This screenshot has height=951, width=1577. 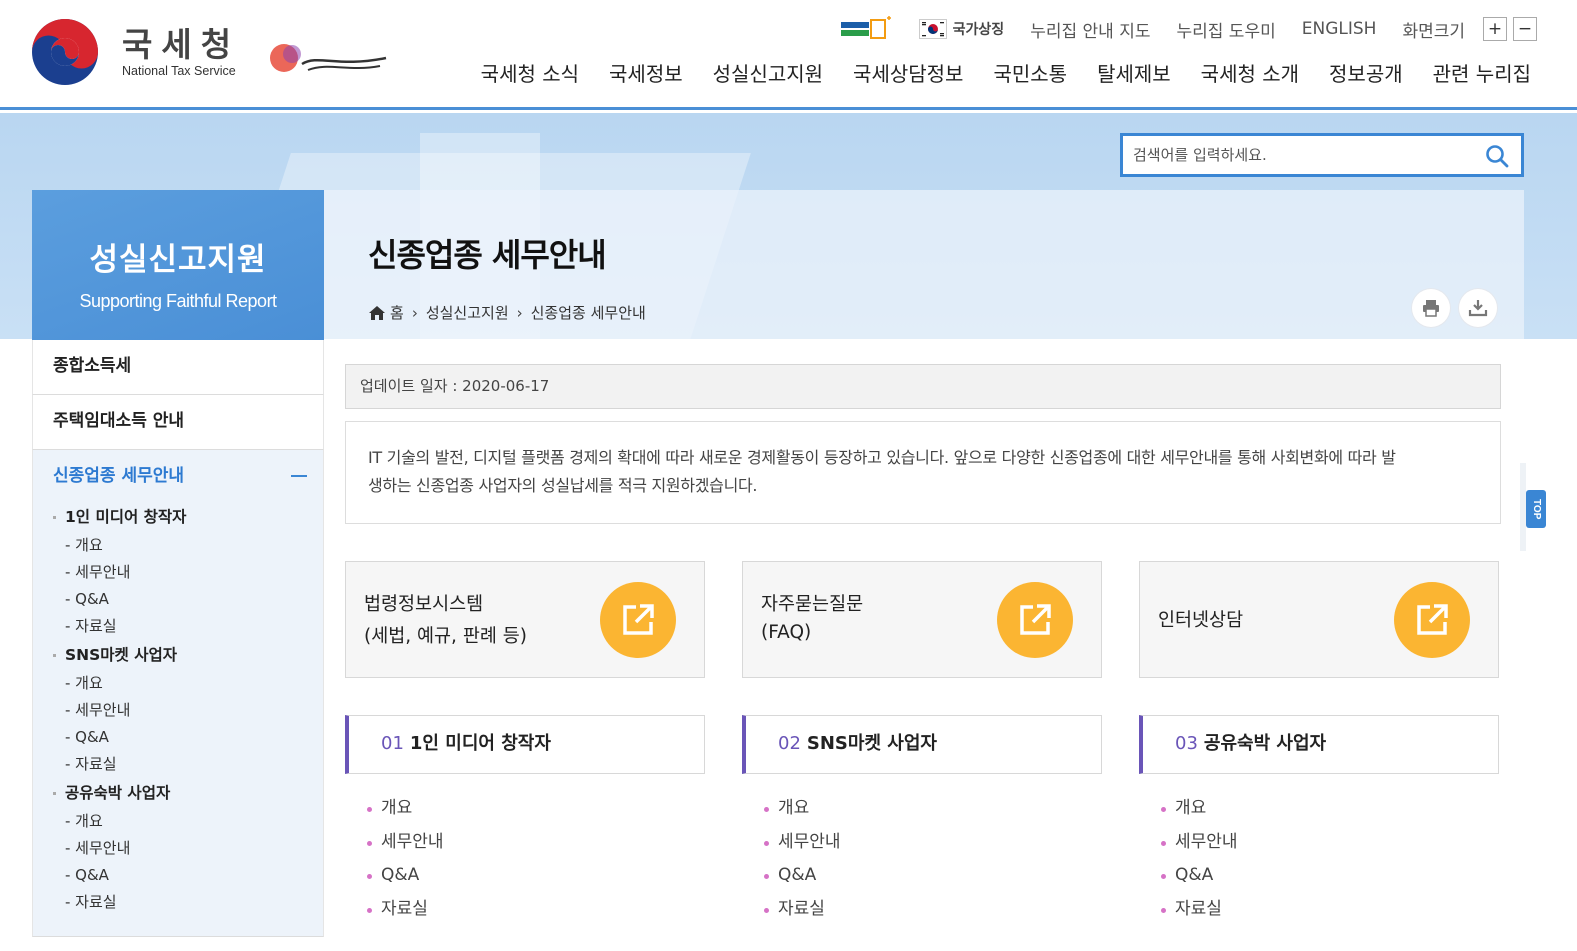 What do you see at coordinates (1339, 29) in the screenshot?
I see `english-link: ENGLISH` at bounding box center [1339, 29].